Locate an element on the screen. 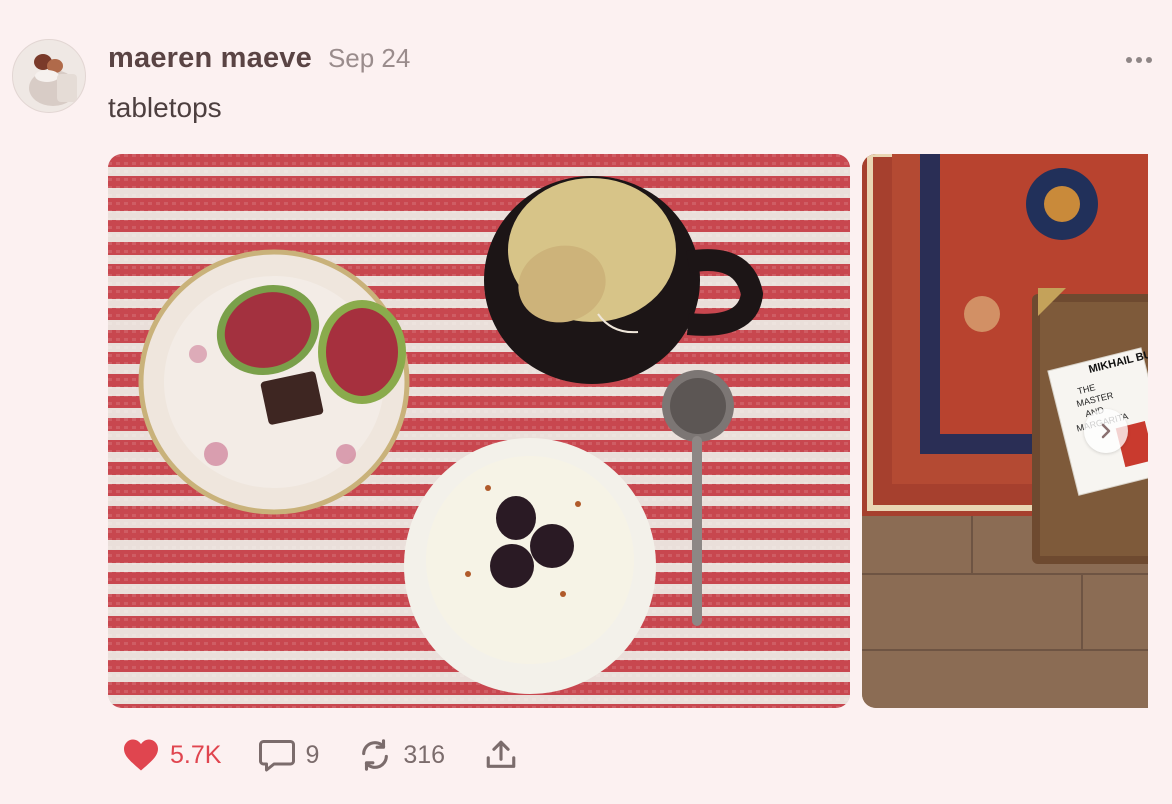 Image resolution: width=1172 pixels, height=804 pixels. action-bar: 5.7K 9 316 is located at coordinates (339, 755).